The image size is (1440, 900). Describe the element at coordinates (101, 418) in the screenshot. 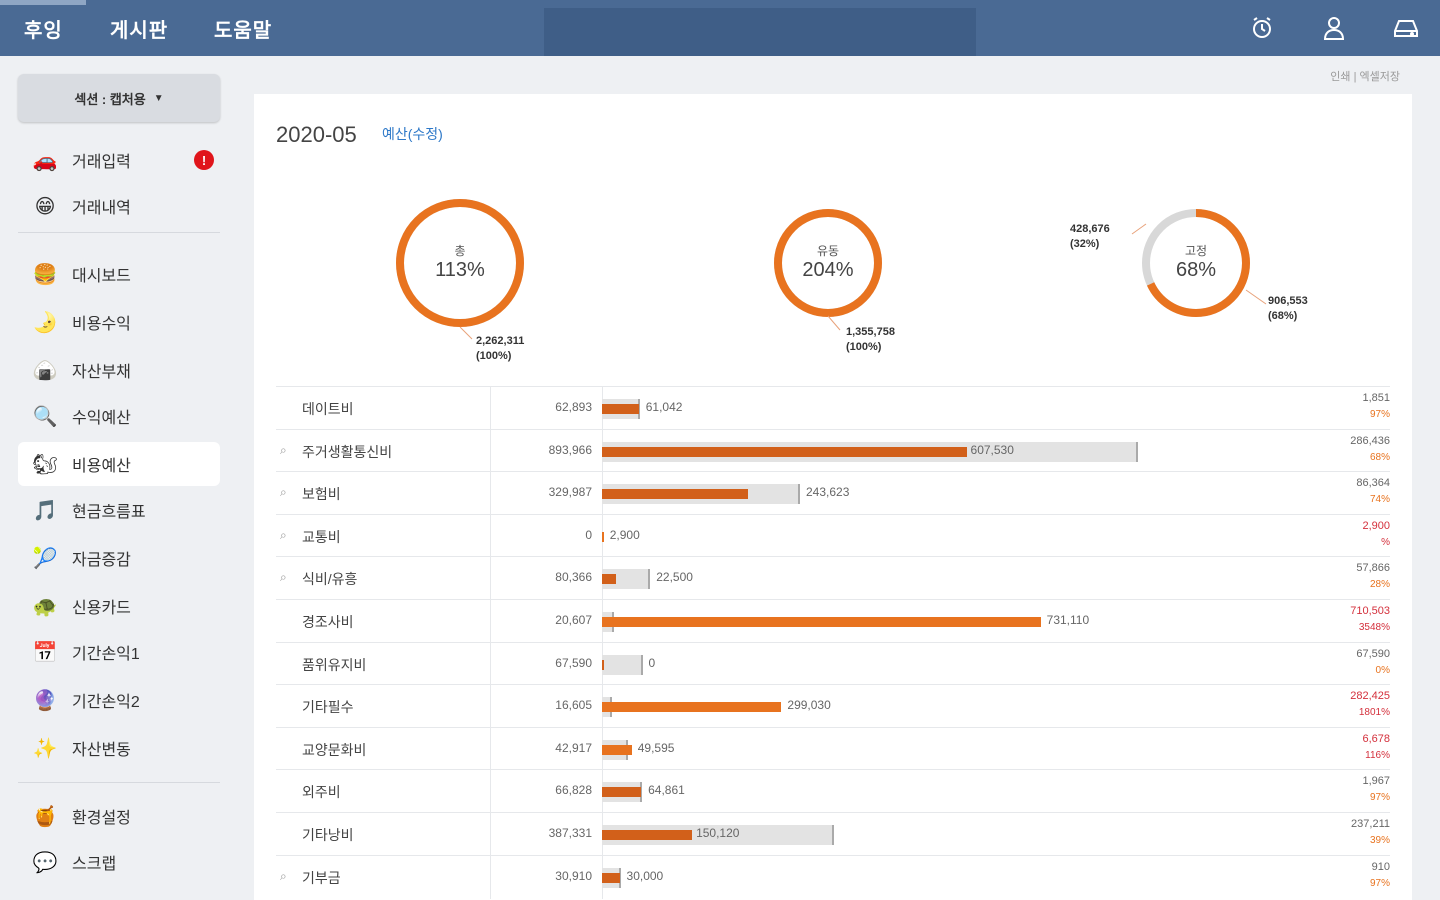

I see `sidebar-item-label: 수익예산` at that location.